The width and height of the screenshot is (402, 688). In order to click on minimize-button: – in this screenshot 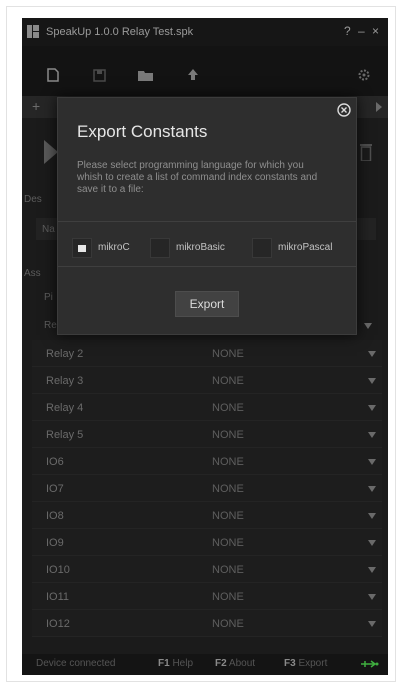, I will do `click(361, 31)`.